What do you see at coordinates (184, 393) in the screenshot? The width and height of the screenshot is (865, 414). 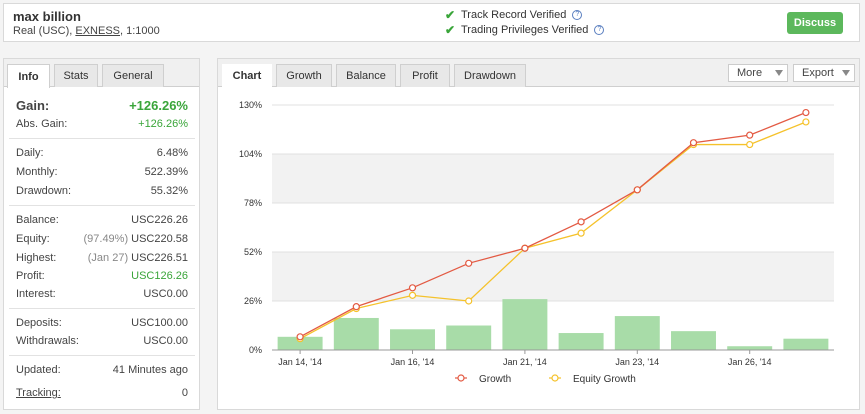 I see `tracking-value: 0` at bounding box center [184, 393].